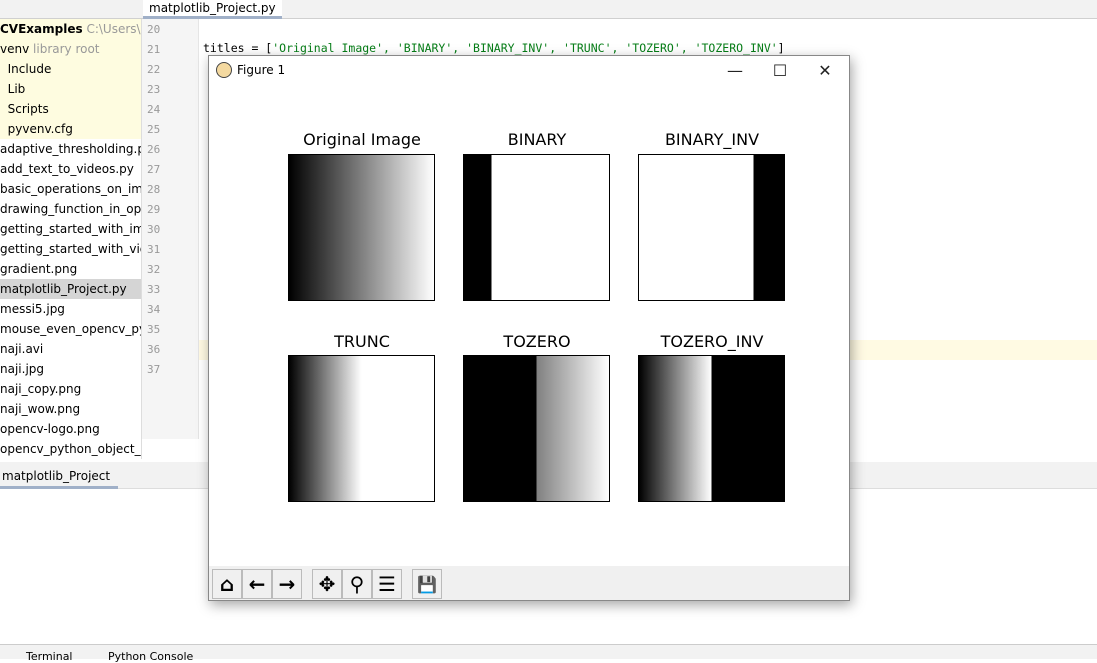 This screenshot has width=1097, height=663. I want to click on line-number: 37, so click(154, 369).